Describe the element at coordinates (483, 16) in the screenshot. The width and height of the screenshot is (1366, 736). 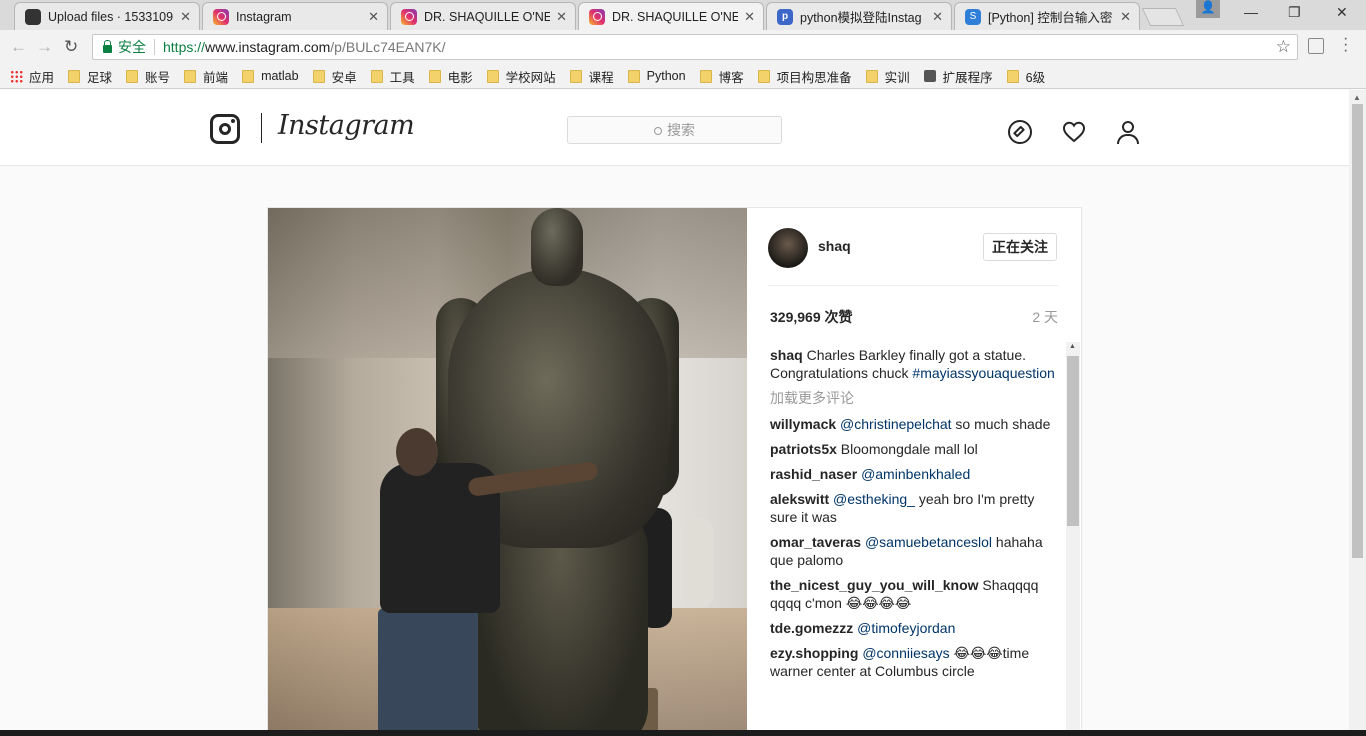
I see `tab-shaq-1: DR. SHAQUILLE O'NEA ✕` at that location.